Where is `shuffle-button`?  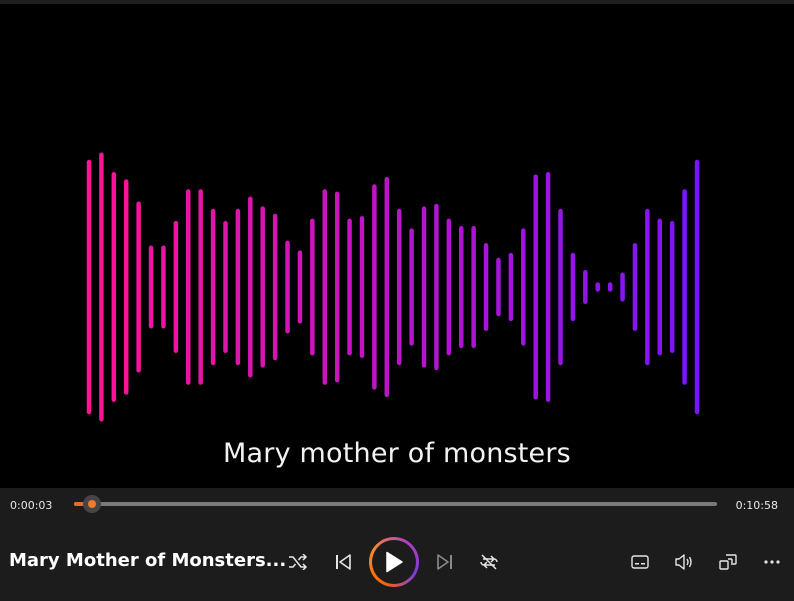
shuffle-button is located at coordinates (298, 562).